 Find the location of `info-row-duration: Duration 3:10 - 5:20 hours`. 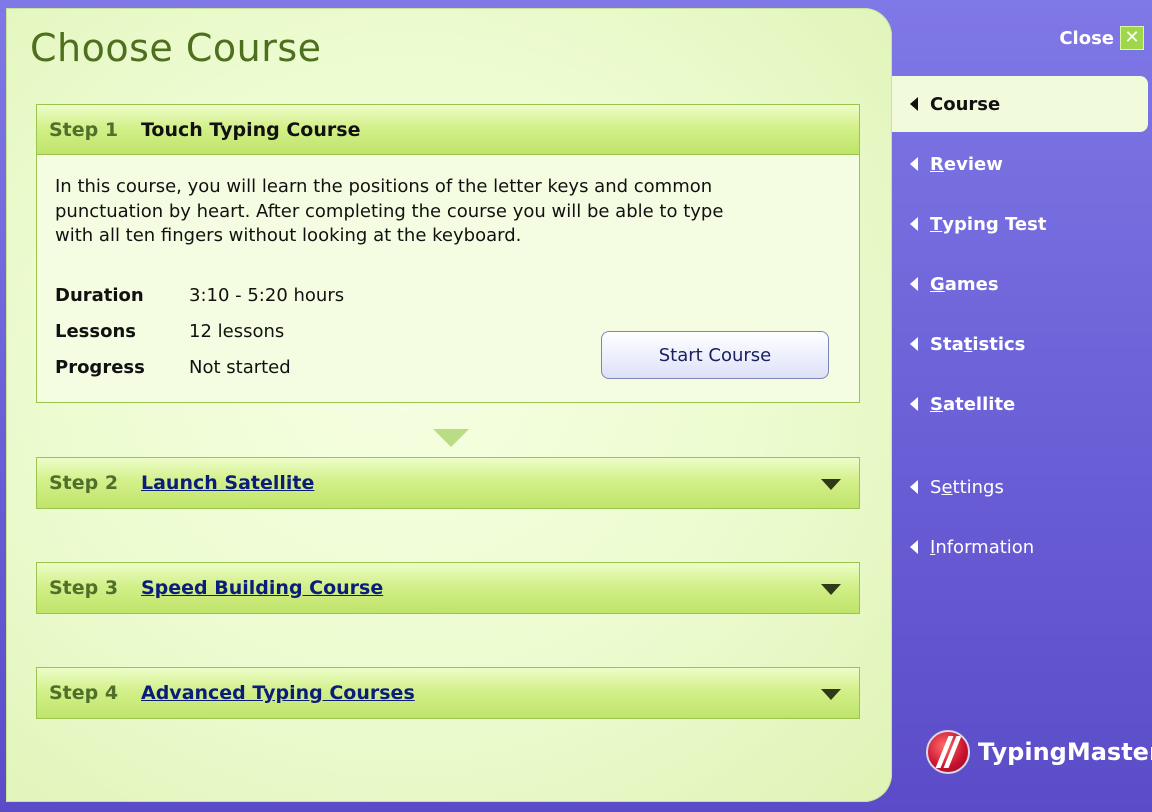

info-row-duration: Duration 3:10 - 5:20 hours is located at coordinates (199, 295).